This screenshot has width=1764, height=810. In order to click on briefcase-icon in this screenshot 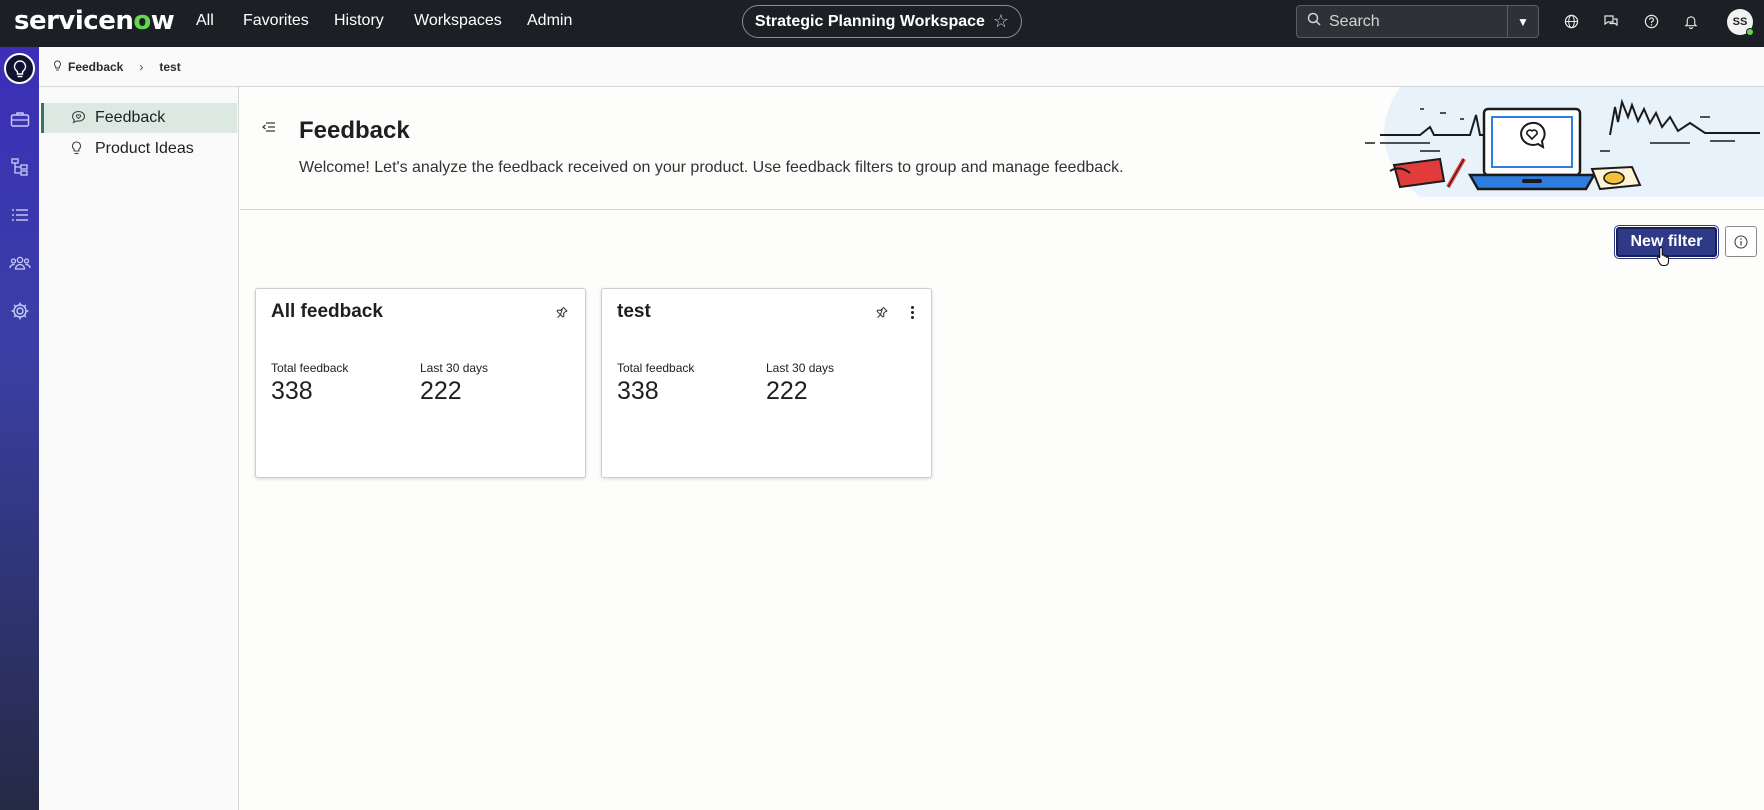, I will do `click(19, 118)`.